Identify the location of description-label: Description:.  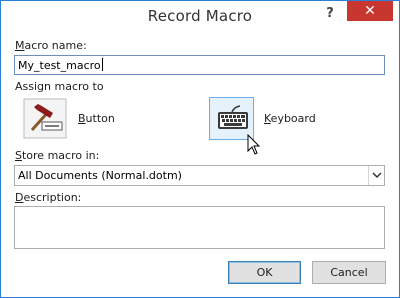
(48, 197).